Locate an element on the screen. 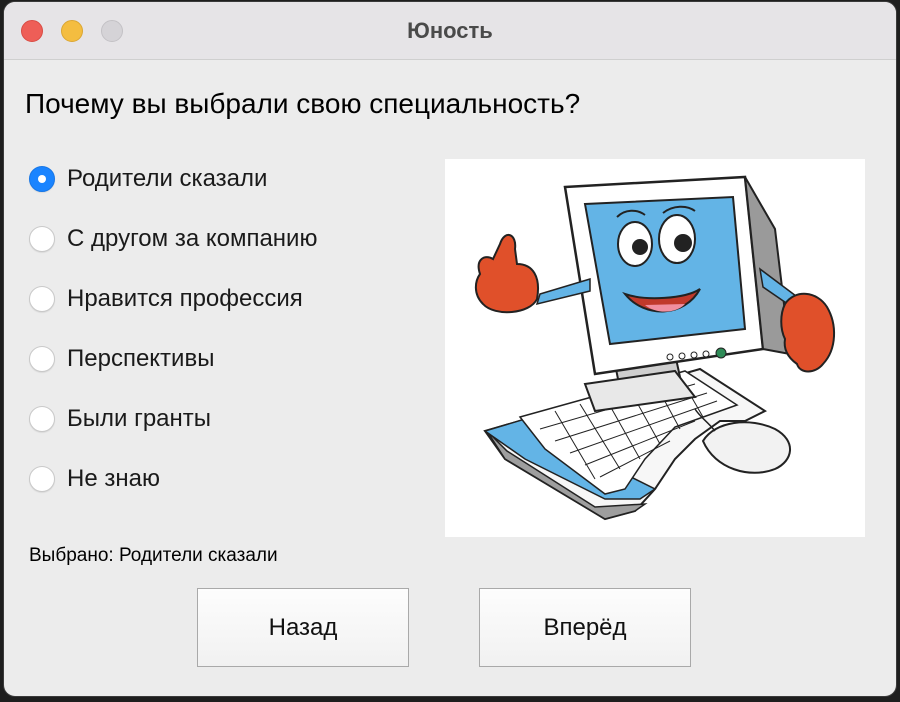 Image resolution: width=900 pixels, height=702 pixels. option-label: Не знаю is located at coordinates (113, 478).